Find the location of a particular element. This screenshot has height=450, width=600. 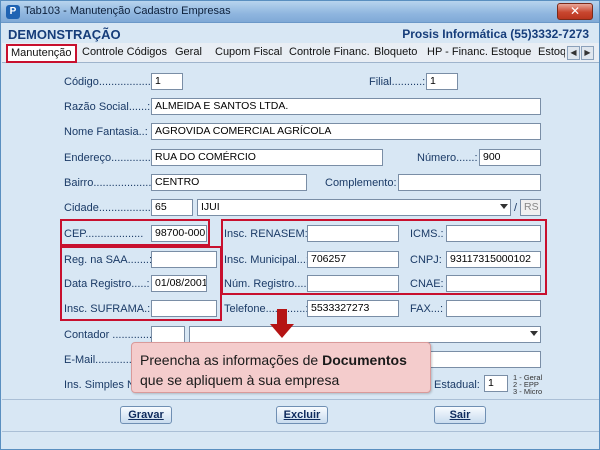

contador-label: Contador .............: is located at coordinates (110, 335).